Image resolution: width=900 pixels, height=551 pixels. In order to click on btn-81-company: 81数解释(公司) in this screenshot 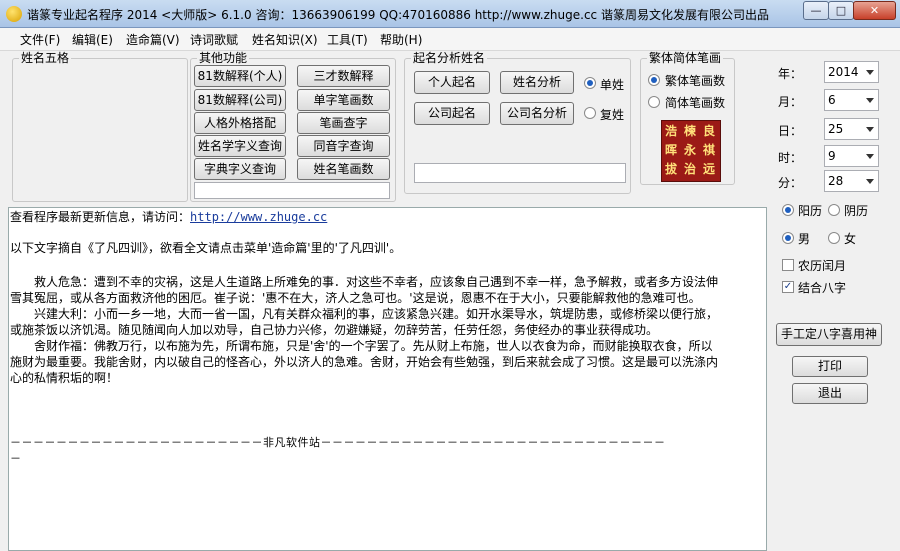, I will do `click(240, 100)`.